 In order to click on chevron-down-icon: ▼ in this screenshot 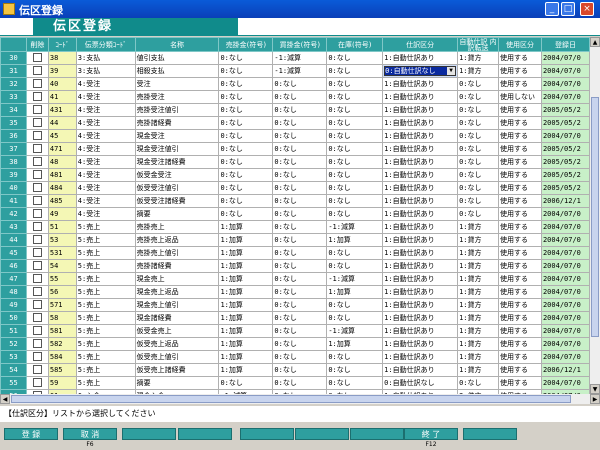, I will do `click(451, 71)`.